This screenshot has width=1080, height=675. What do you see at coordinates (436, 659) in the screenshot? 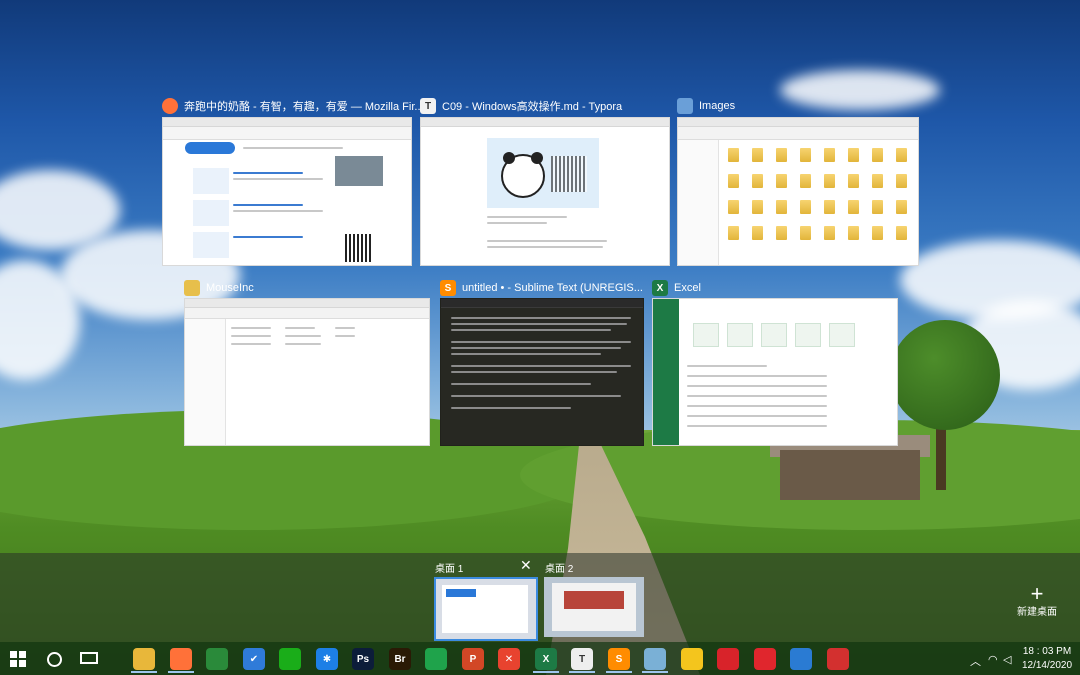
I see `green-app-icon` at bounding box center [436, 659].